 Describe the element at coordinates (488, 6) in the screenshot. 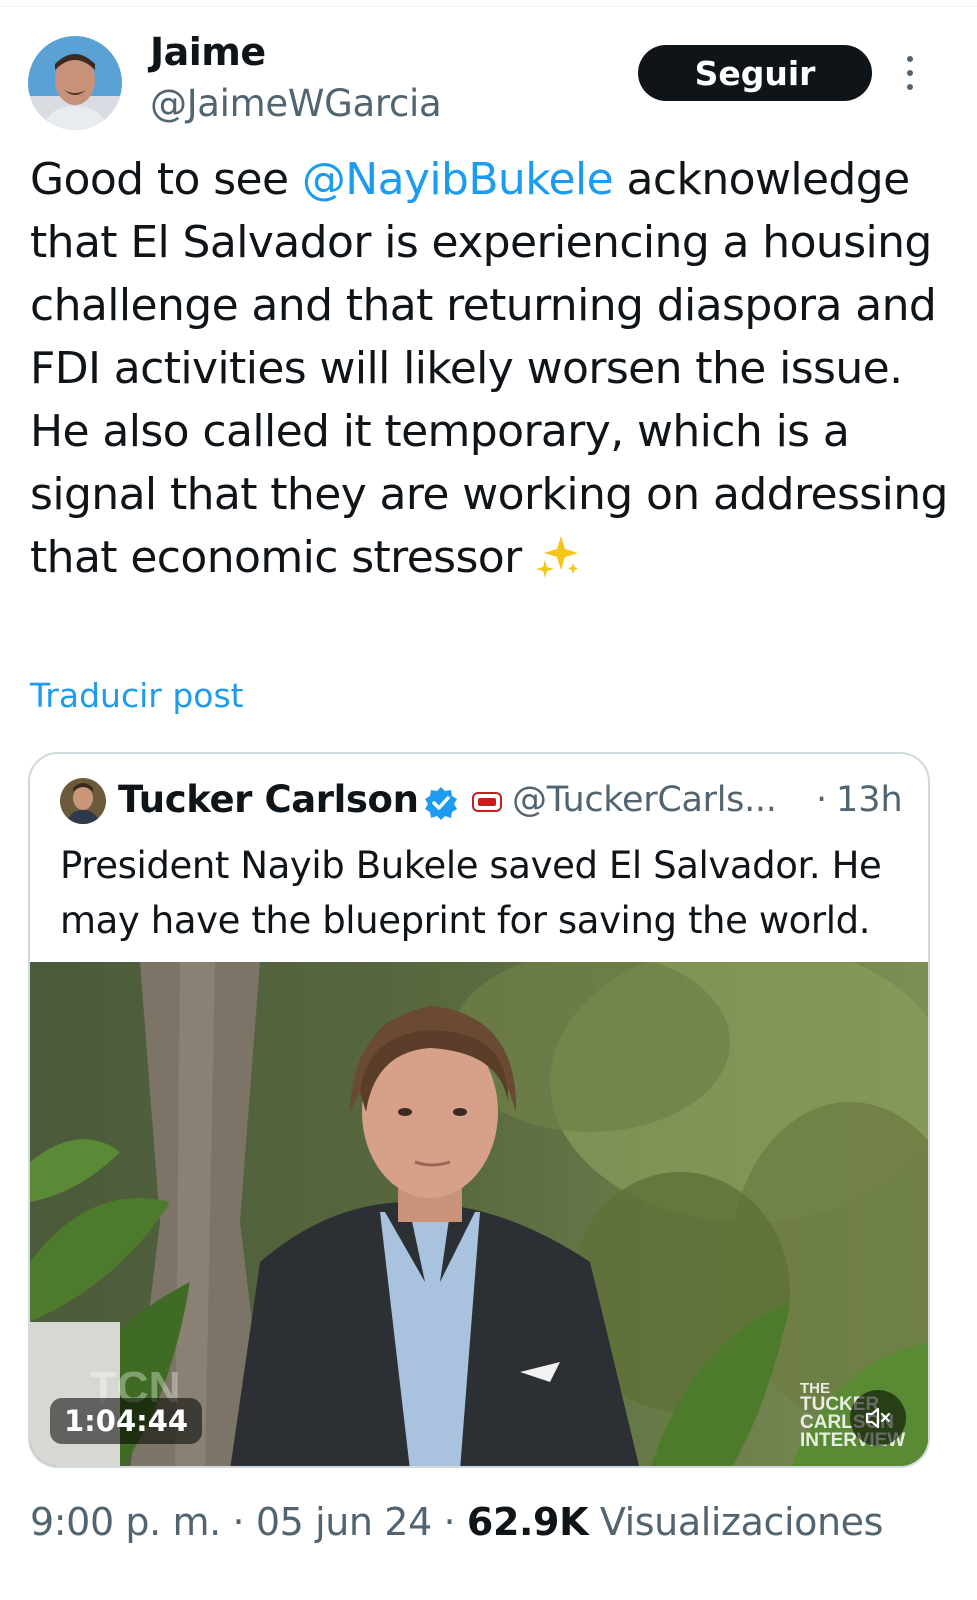

I see `top-divider` at that location.